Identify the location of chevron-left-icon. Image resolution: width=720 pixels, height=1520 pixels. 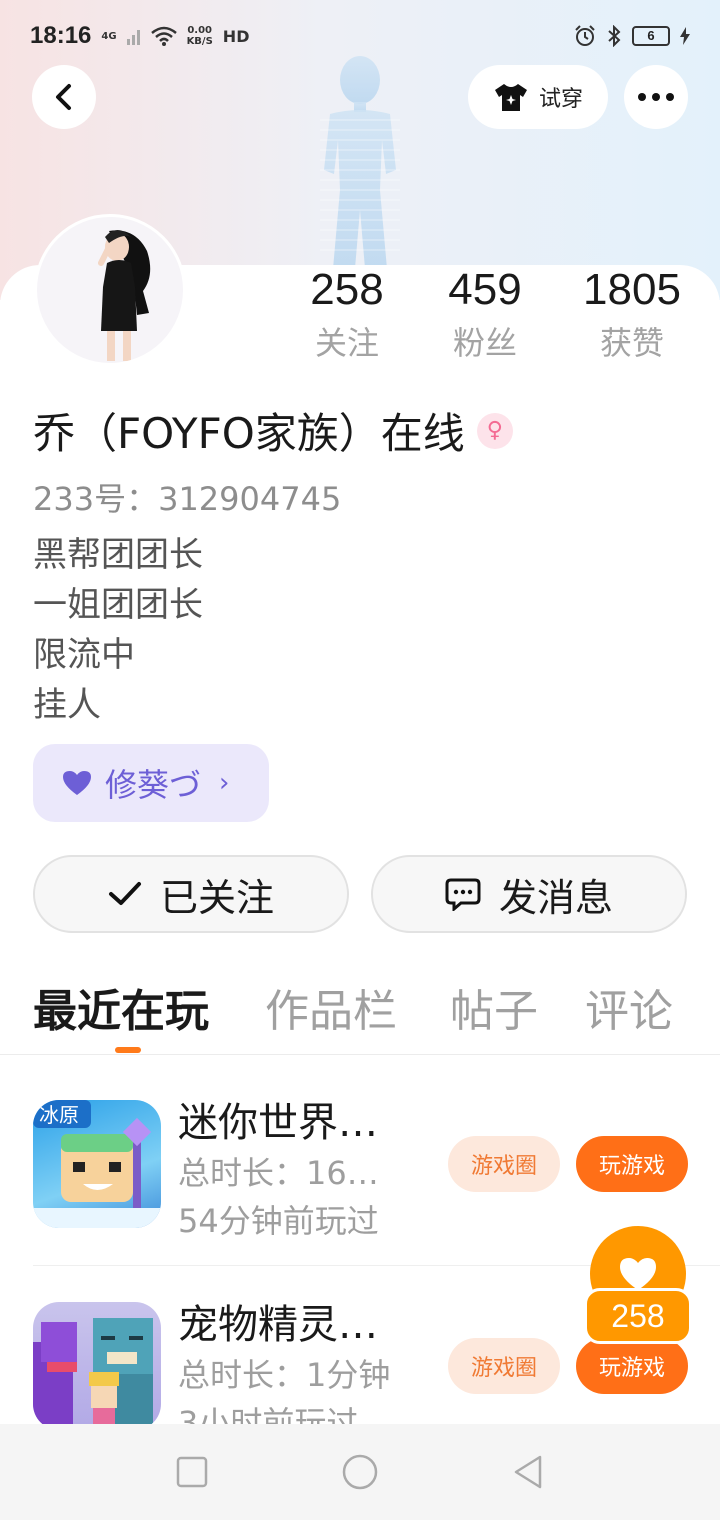
(63, 97).